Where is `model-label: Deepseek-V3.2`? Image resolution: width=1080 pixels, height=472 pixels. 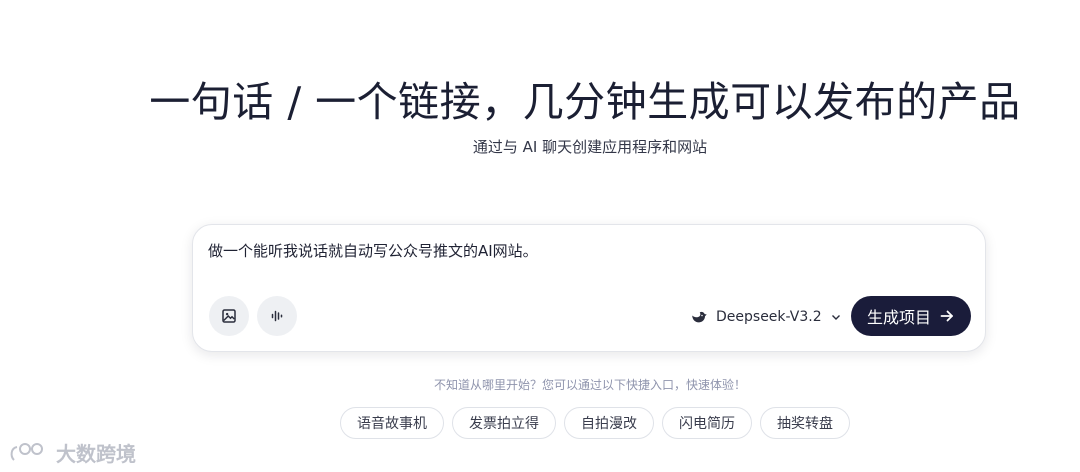 model-label: Deepseek-V3.2 is located at coordinates (769, 317).